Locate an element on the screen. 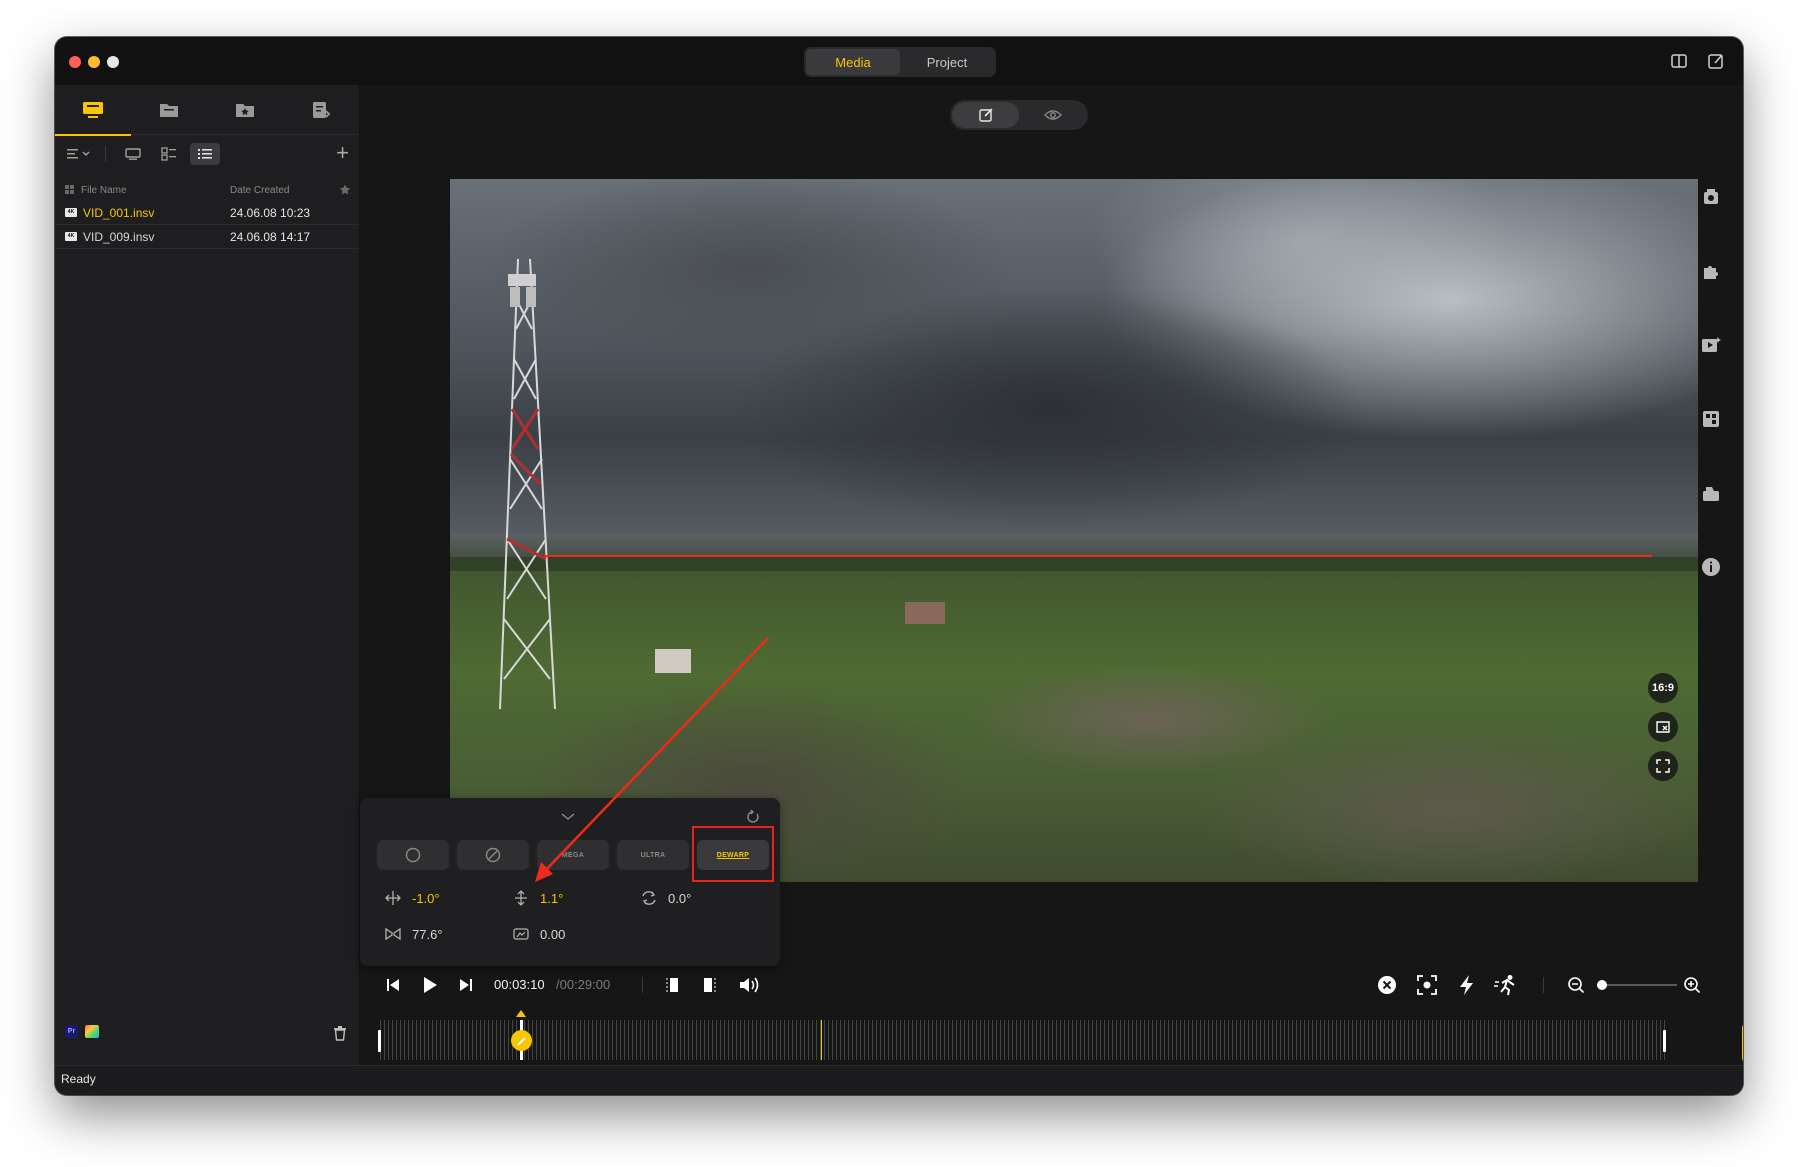 The image size is (1798, 1167). lens-mode-standard is located at coordinates (413, 855).